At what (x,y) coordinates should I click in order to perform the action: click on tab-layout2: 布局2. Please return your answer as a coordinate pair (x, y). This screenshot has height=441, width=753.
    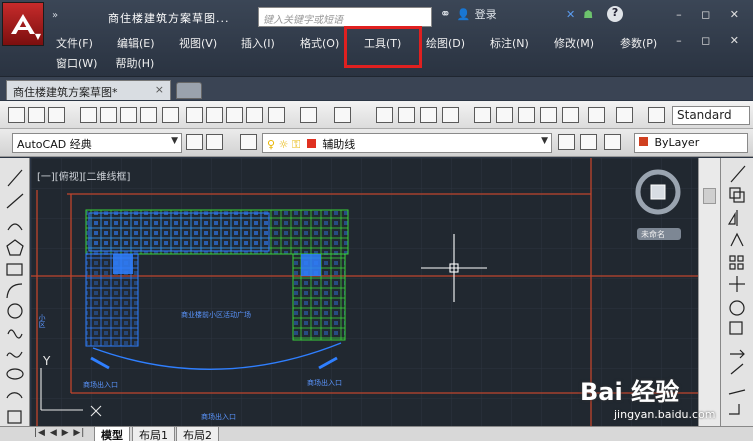
    Looking at the image, I should click on (197, 434).